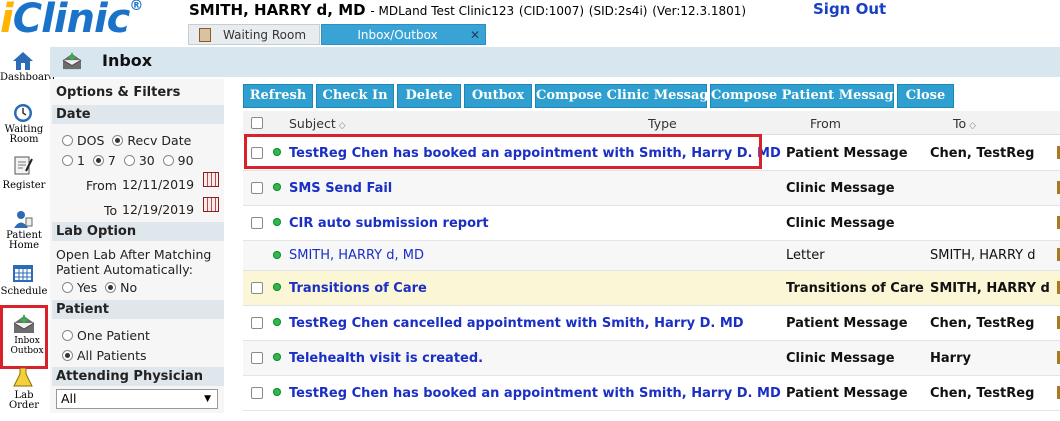 This screenshot has height=421, width=1060. Describe the element at coordinates (118, 140) in the screenshot. I see `radio-recv-date` at that location.